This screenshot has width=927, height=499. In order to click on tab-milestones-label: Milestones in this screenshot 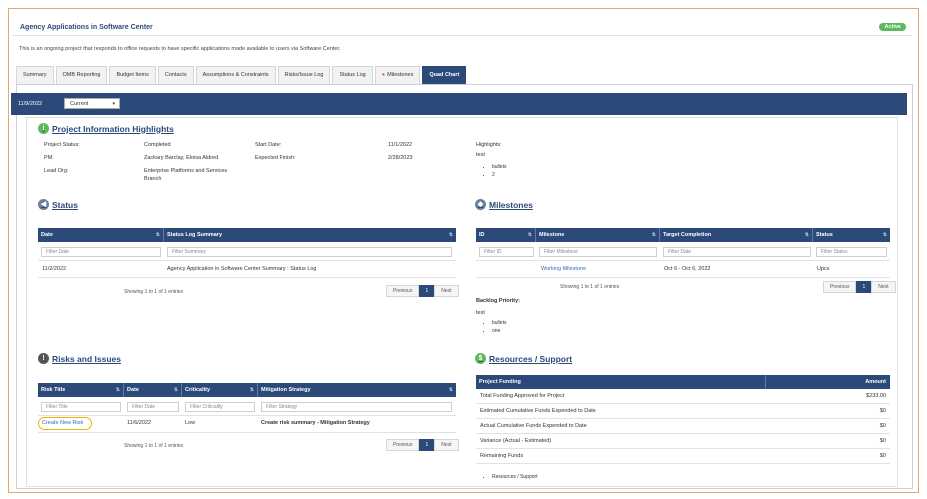, I will do `click(400, 75)`.